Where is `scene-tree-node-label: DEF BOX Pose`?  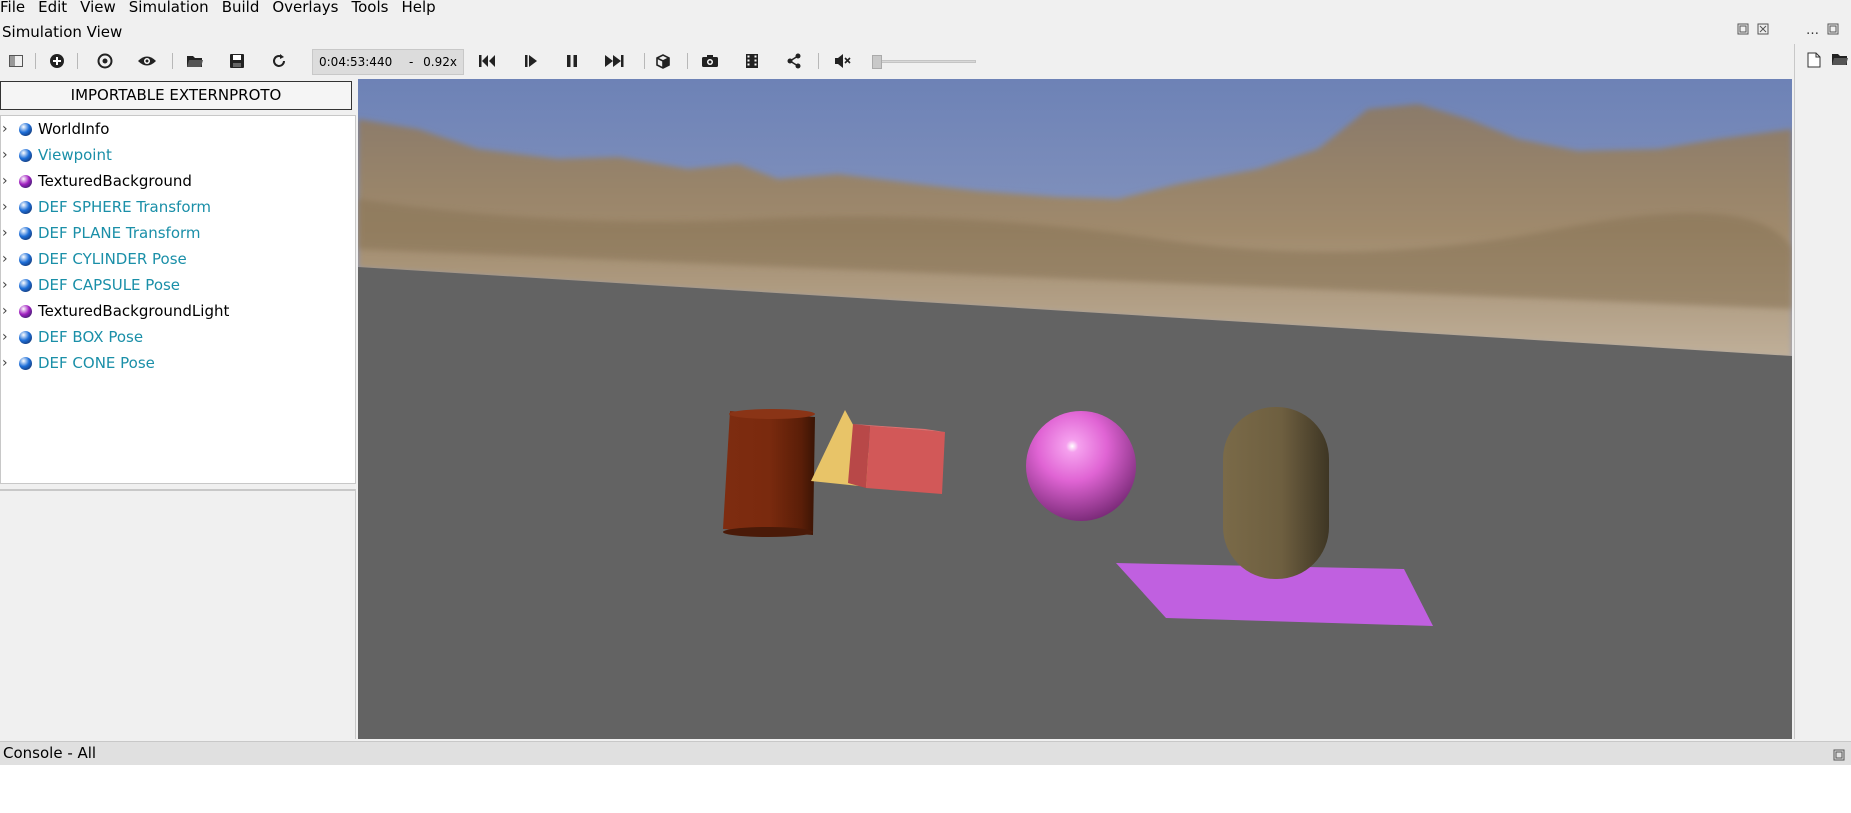
scene-tree-node-label: DEF BOX Pose is located at coordinates (91, 337).